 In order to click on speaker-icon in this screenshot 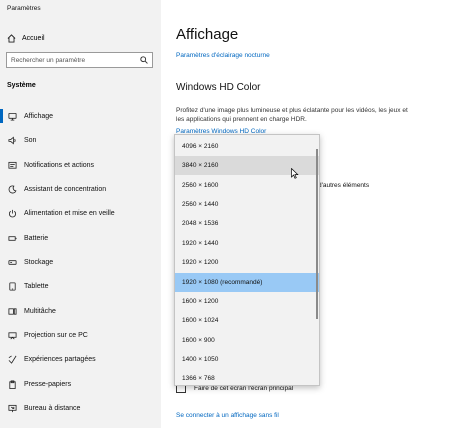, I will do `click(12, 140)`.